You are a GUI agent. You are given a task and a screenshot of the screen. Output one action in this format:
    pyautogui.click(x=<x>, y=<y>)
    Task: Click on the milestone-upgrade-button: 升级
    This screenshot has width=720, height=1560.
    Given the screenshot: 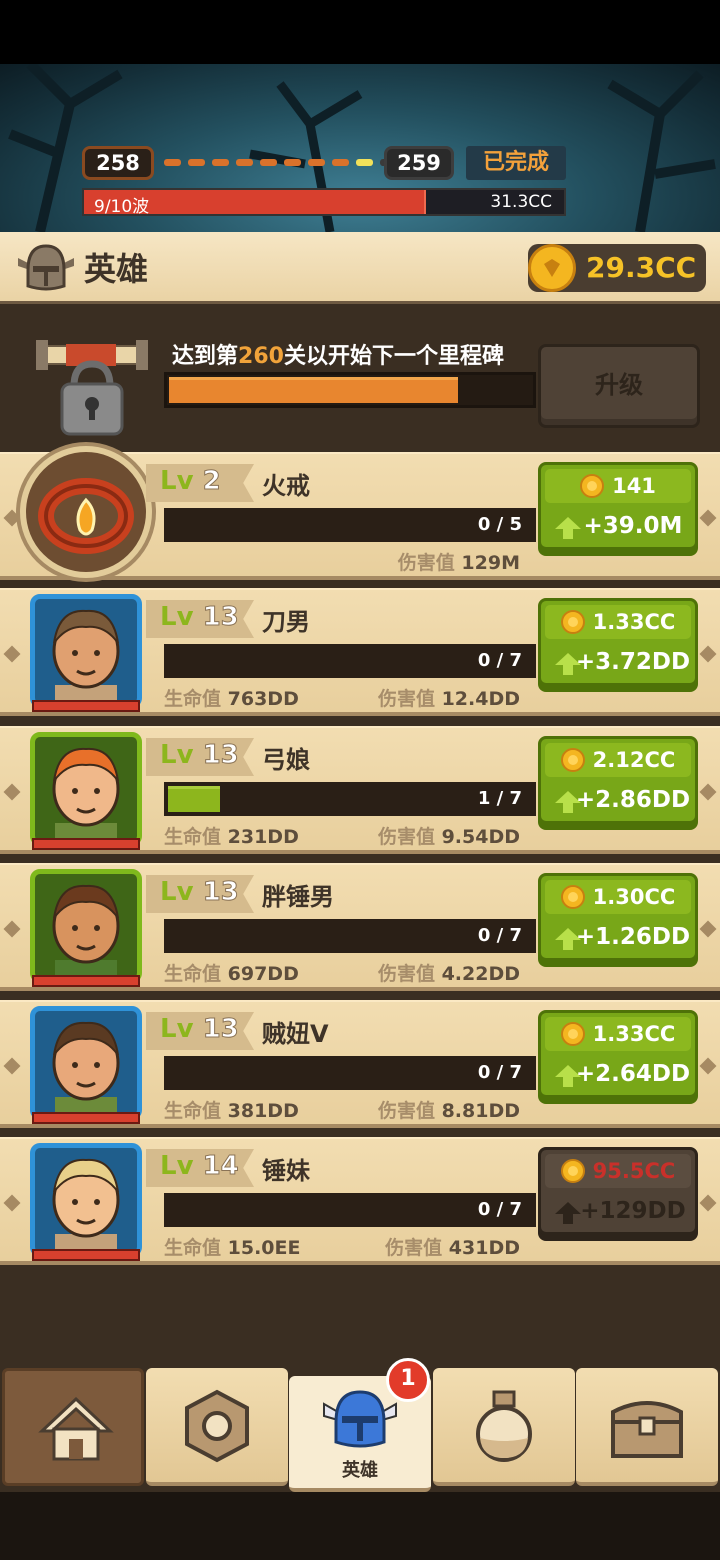 What is the action you would take?
    pyautogui.click(x=619, y=386)
    